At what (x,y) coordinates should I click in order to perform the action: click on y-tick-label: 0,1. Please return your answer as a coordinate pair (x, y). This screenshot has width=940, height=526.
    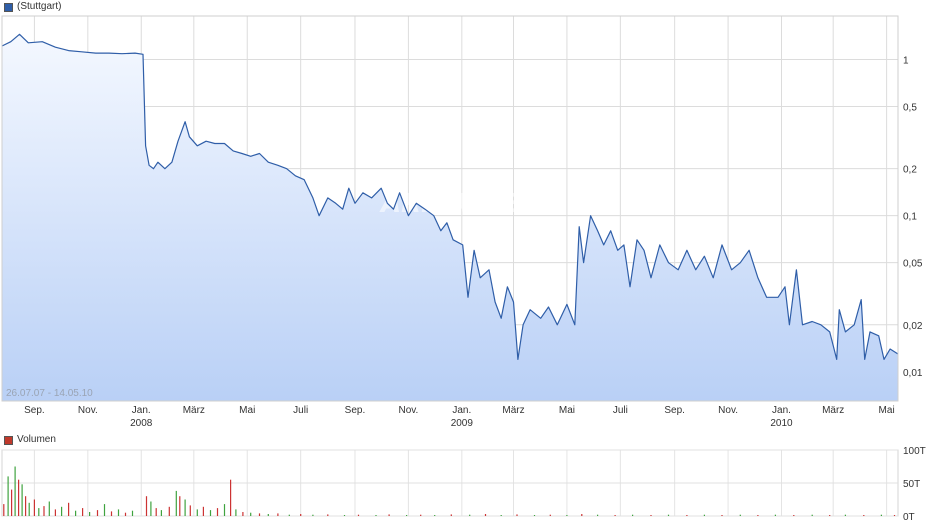
    Looking at the image, I should click on (910, 217).